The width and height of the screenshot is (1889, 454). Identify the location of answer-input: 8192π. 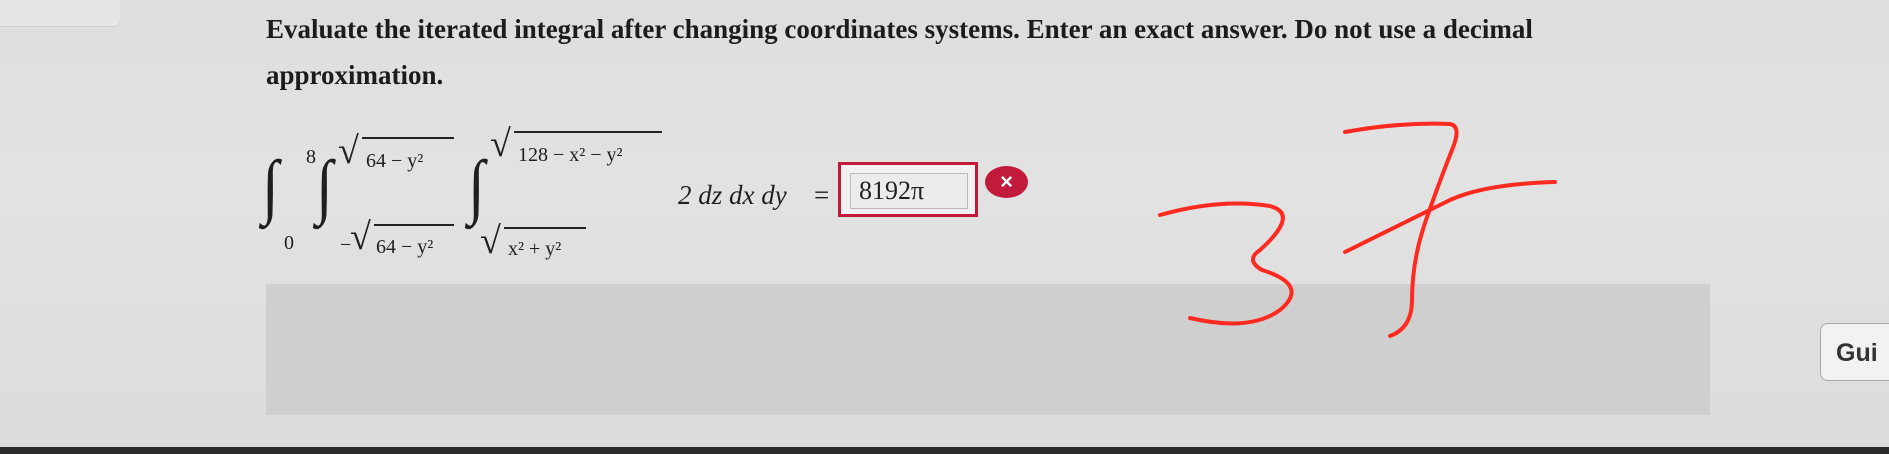
(909, 191).